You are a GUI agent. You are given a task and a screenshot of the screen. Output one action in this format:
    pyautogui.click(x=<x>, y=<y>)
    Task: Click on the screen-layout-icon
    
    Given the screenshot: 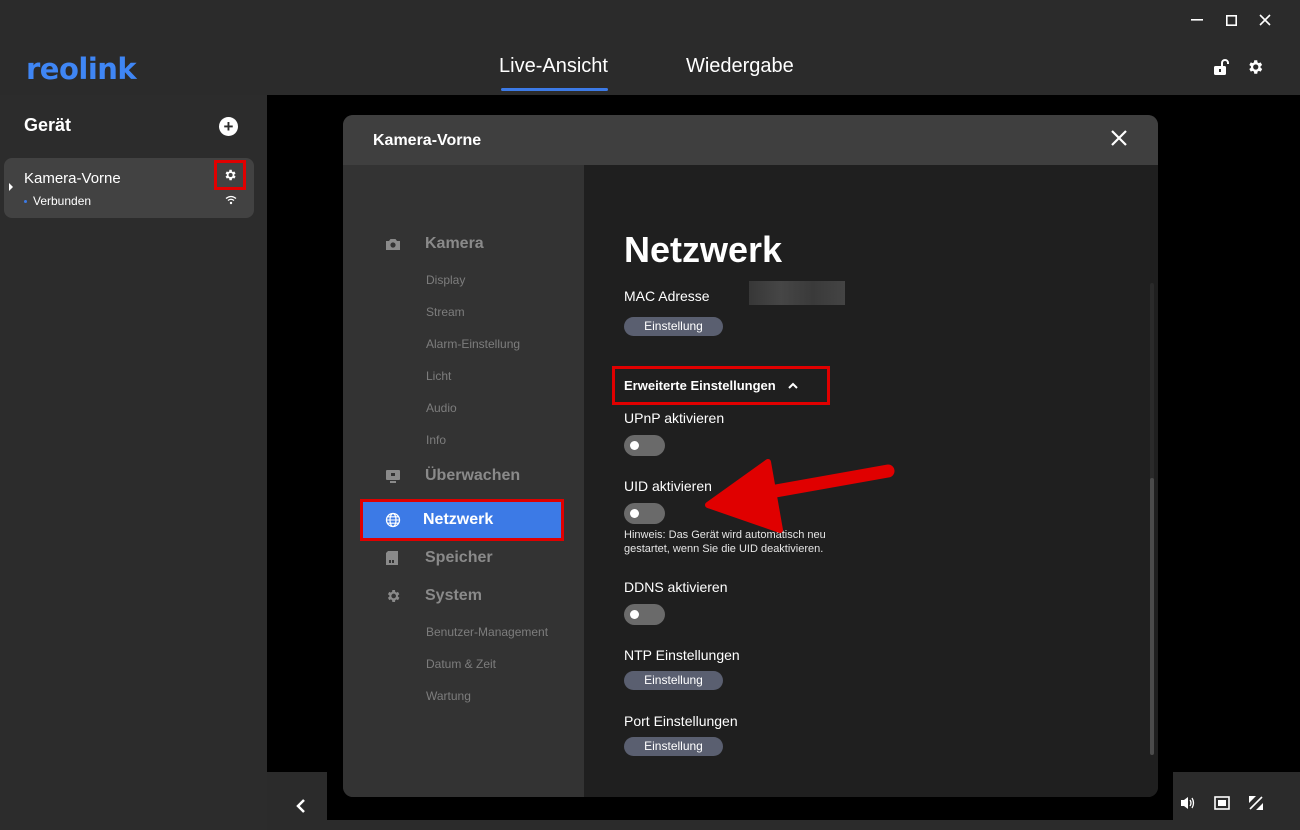 What is the action you would take?
    pyautogui.click(x=1222, y=803)
    